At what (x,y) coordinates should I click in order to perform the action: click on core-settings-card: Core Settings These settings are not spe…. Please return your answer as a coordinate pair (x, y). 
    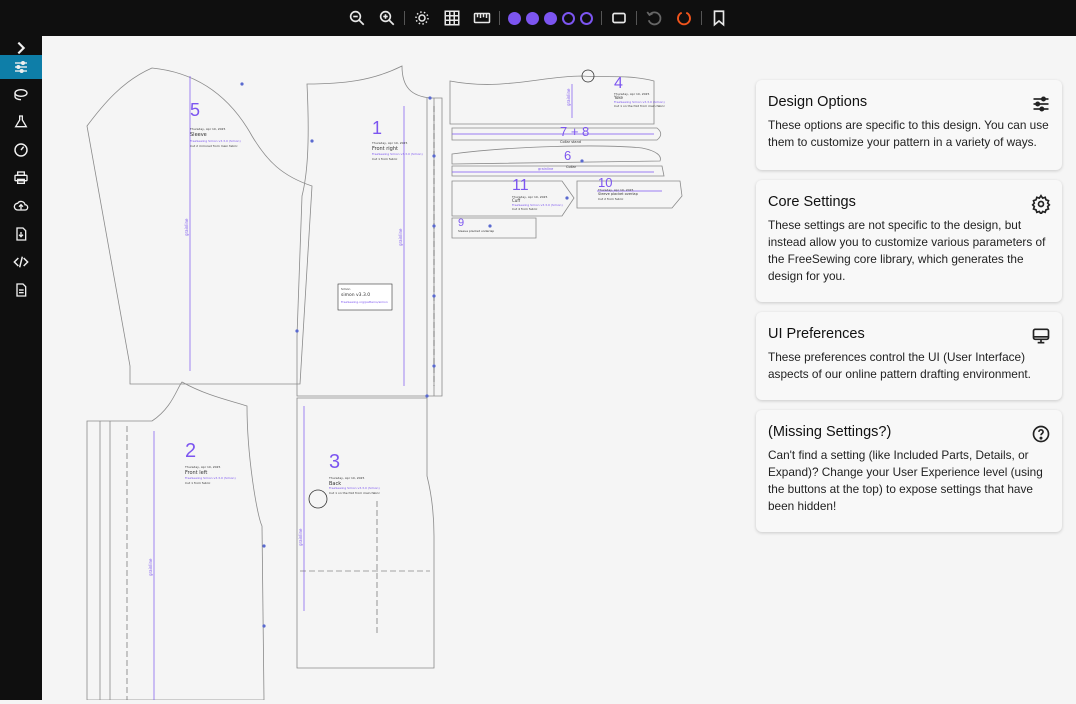
    Looking at the image, I should click on (909, 241).